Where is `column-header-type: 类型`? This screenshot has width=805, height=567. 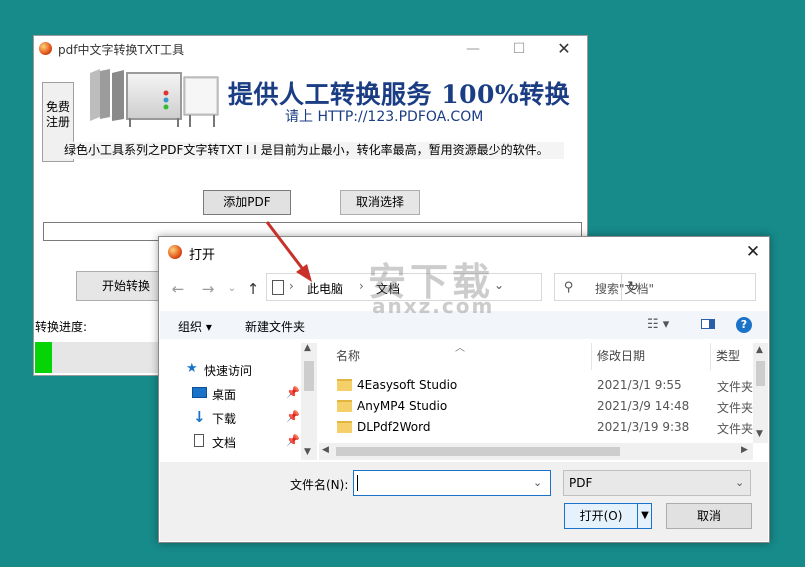
column-header-type: 类型 is located at coordinates (728, 358).